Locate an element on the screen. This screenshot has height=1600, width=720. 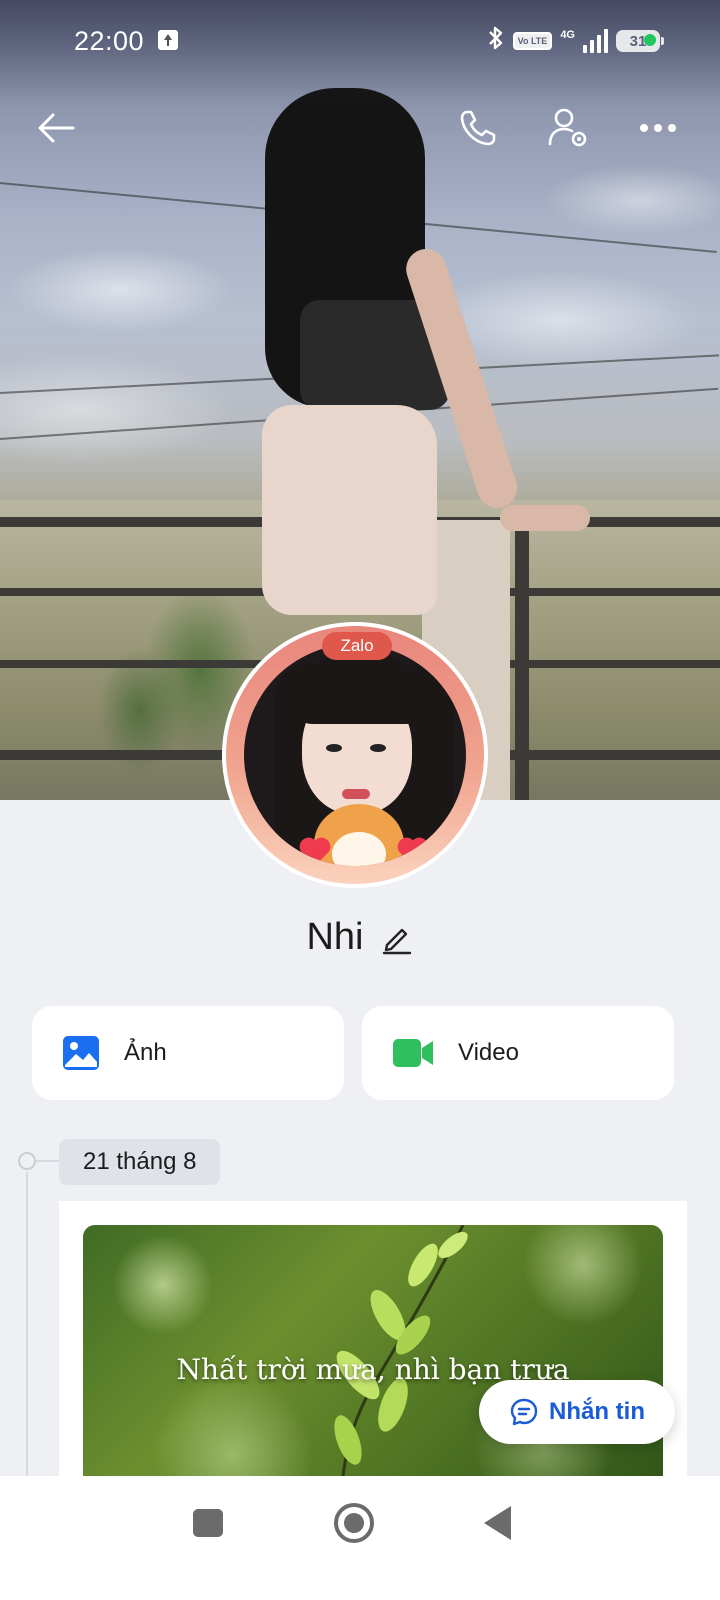
zalo-badge: Zalo is located at coordinates (357, 646).